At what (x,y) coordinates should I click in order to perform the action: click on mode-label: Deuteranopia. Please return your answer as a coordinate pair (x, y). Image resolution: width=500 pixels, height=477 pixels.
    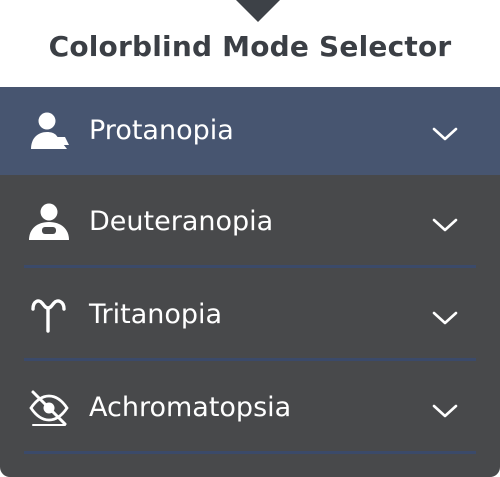
    Looking at the image, I should click on (181, 221).